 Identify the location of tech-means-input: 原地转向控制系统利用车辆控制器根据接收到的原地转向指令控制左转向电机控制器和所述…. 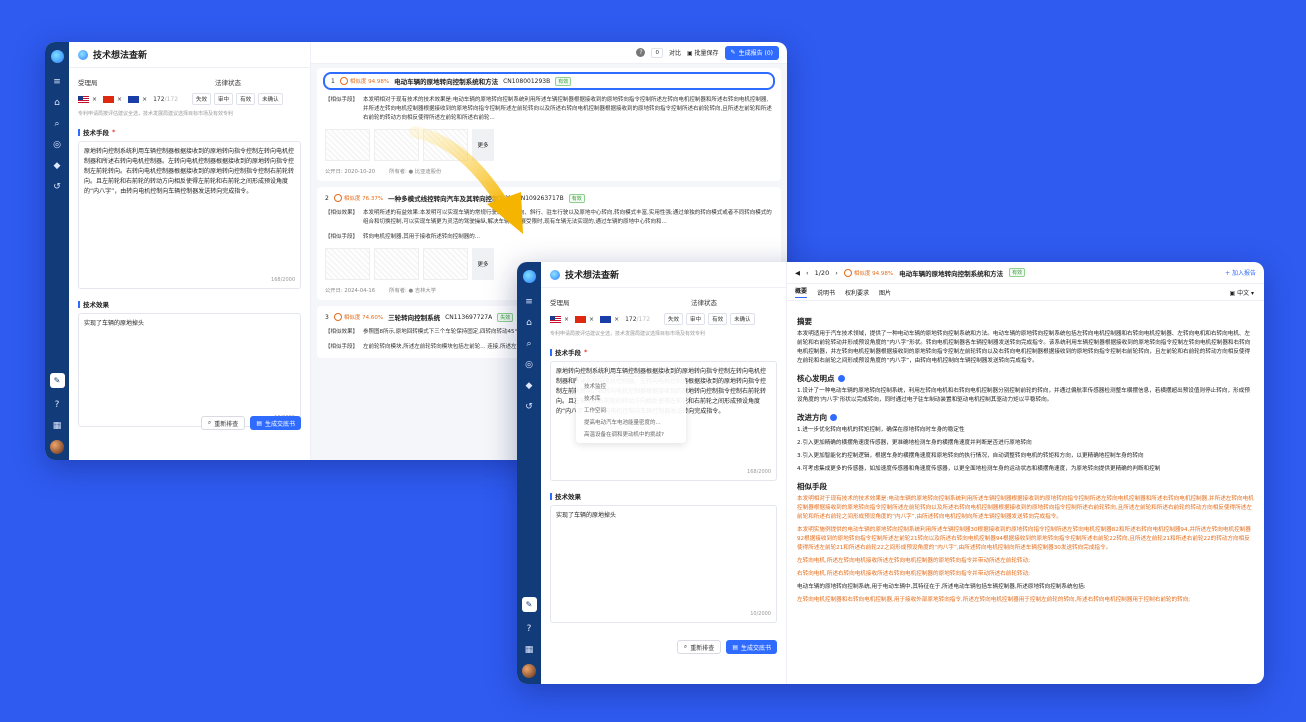
(189, 215).